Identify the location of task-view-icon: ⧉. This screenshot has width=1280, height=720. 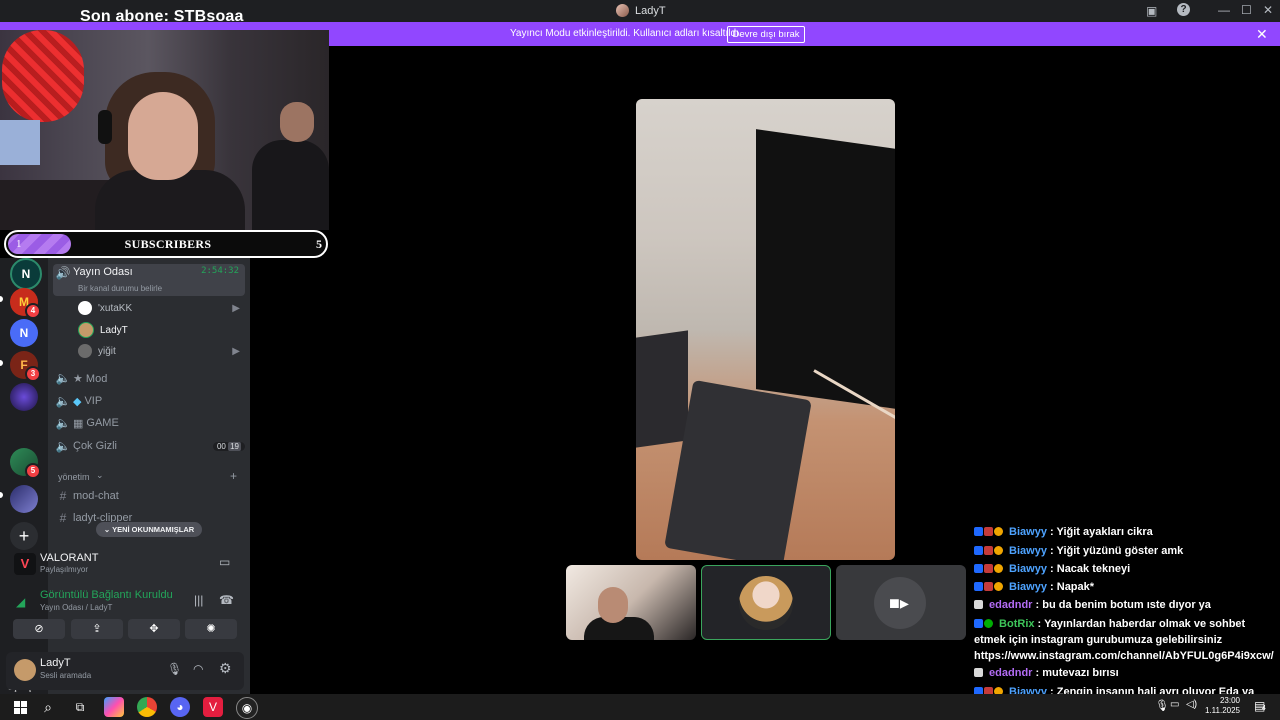
(80, 707).